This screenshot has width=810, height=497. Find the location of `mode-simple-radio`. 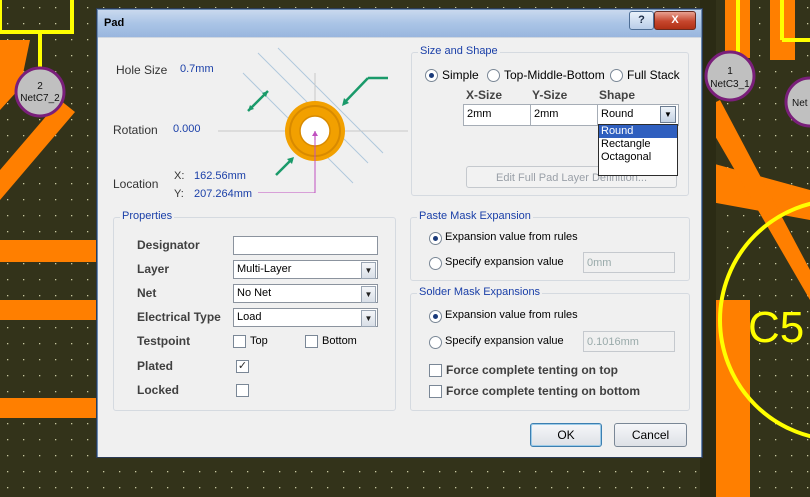

mode-simple-radio is located at coordinates (431, 75).